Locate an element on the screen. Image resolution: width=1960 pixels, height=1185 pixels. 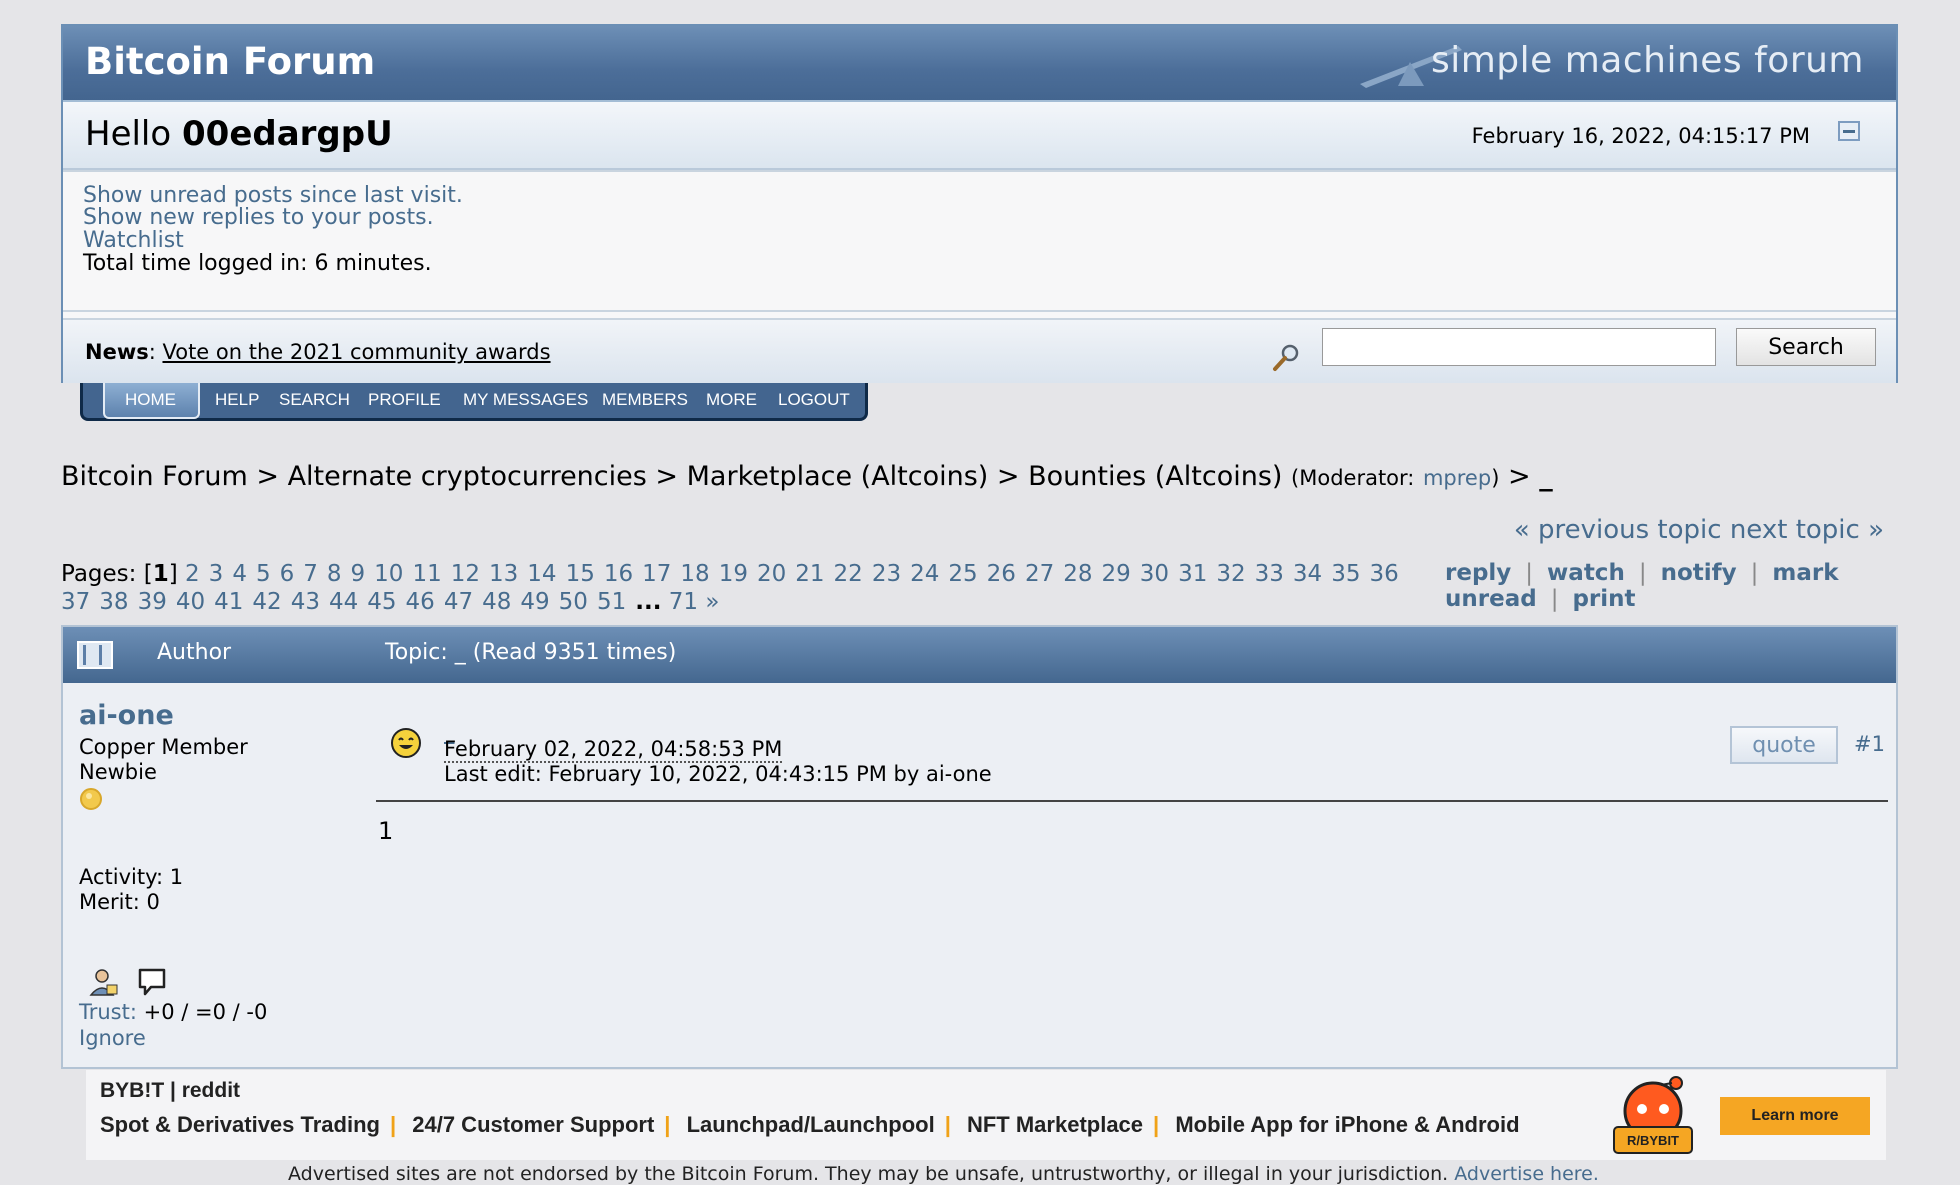
moderator-link: mprep is located at coordinates (1457, 478).